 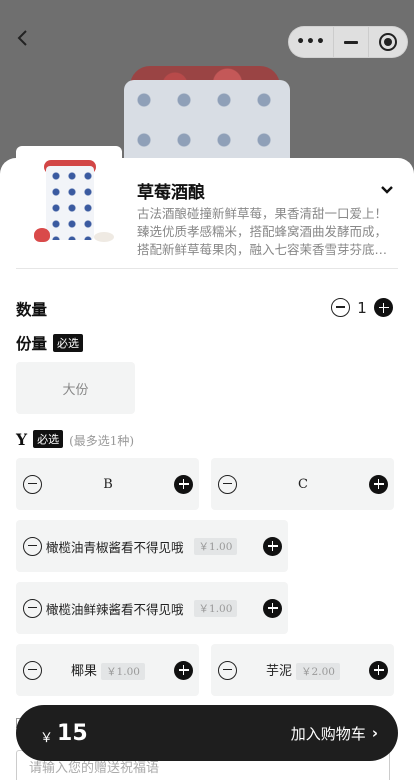 I want to click on chevron-down-icon, so click(x=387, y=190).